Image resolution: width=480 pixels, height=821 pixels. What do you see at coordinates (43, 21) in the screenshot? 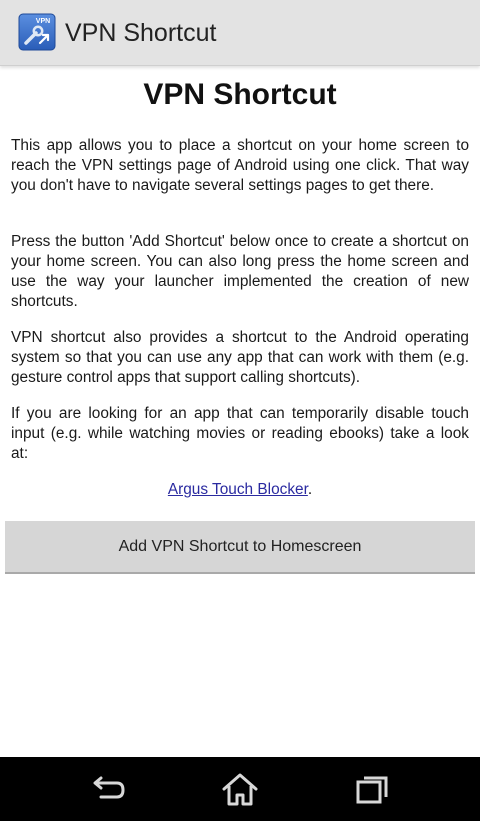
I see `svg-text: VPN` at bounding box center [43, 21].